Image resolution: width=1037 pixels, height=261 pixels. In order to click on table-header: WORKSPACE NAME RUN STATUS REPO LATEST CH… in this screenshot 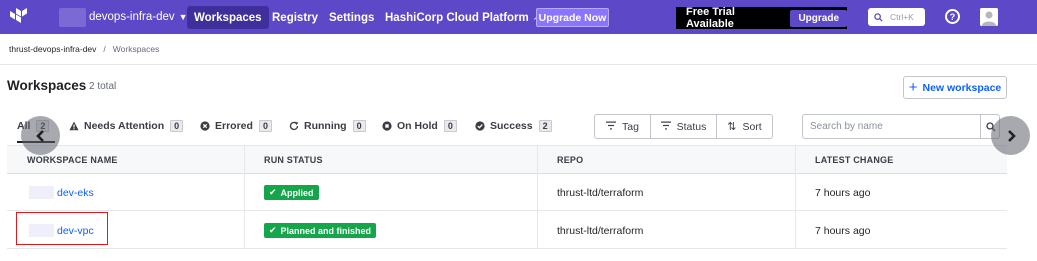, I will do `click(507, 159)`.